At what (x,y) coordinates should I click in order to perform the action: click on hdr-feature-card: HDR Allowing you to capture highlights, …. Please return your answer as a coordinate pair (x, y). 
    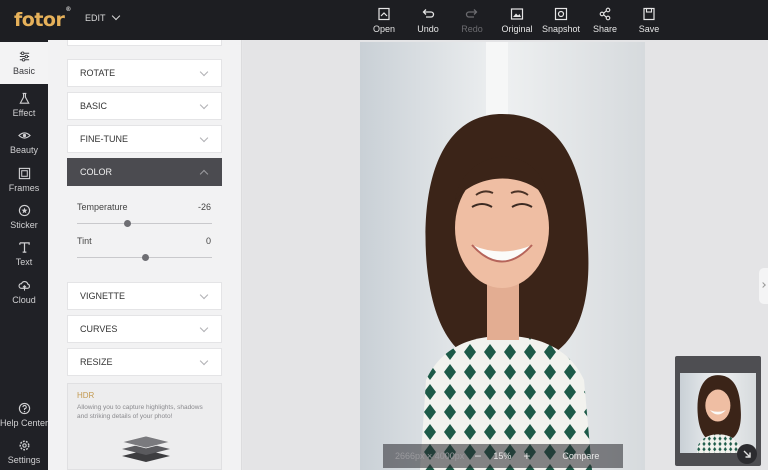
    Looking at the image, I should click on (144, 426).